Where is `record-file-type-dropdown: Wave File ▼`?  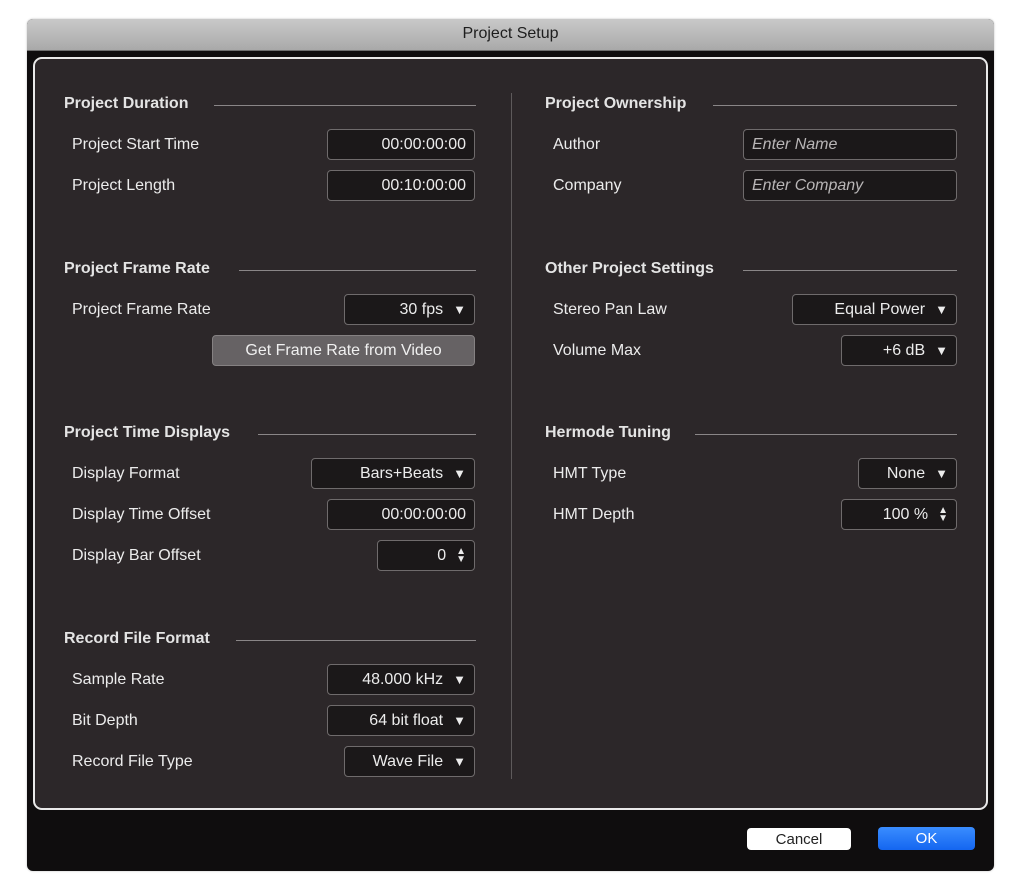
record-file-type-dropdown: Wave File ▼ is located at coordinates (409, 761).